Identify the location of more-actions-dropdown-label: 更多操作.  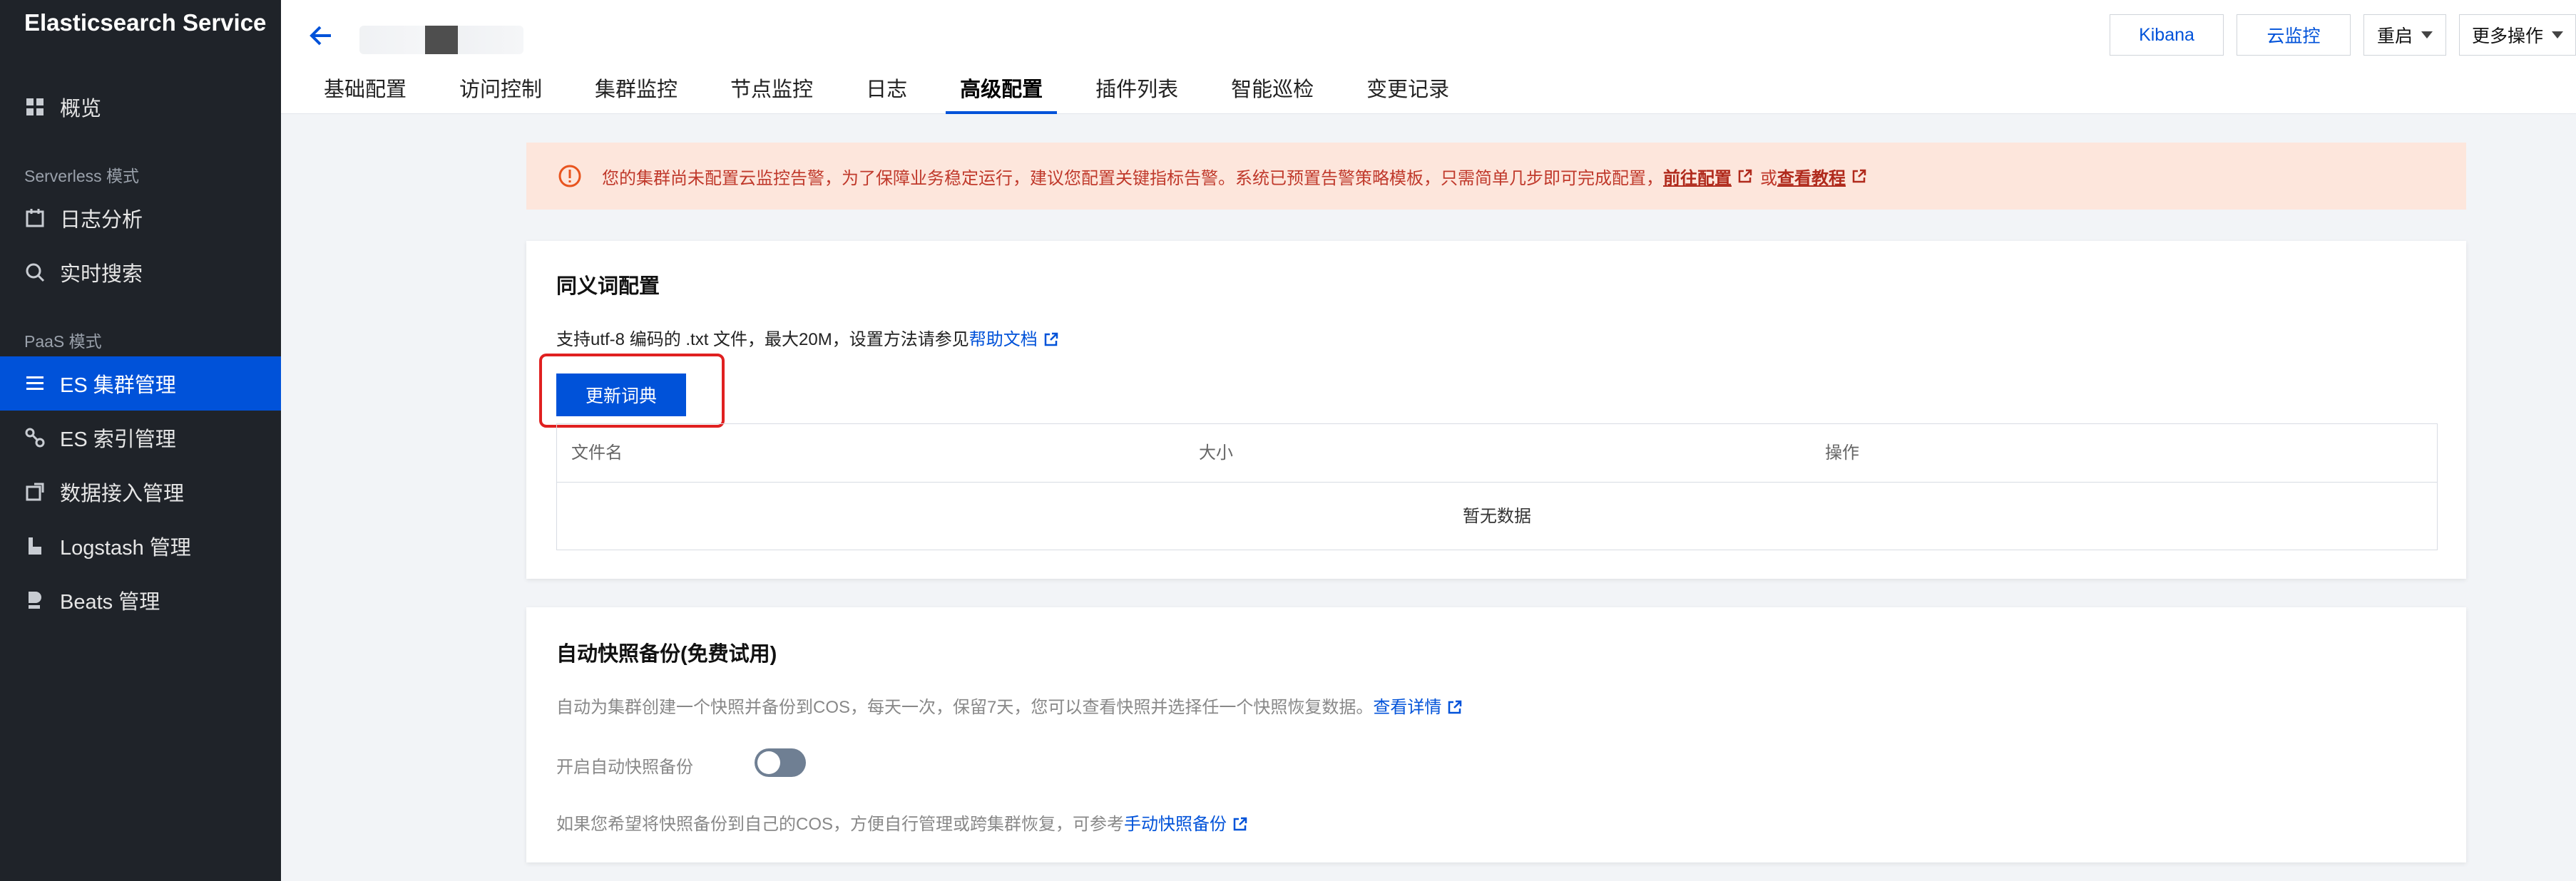
(2507, 36).